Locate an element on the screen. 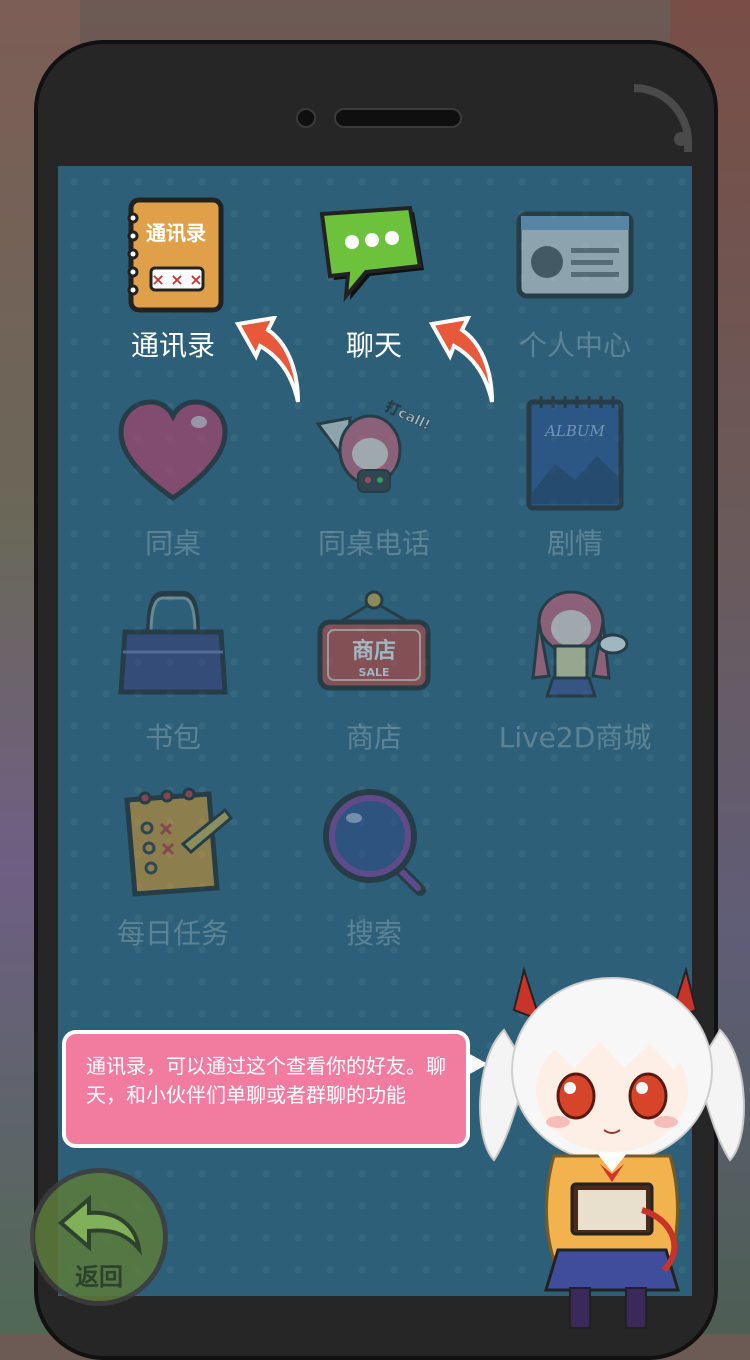 The image size is (750, 1360). svg-text: SALE is located at coordinates (374, 672).